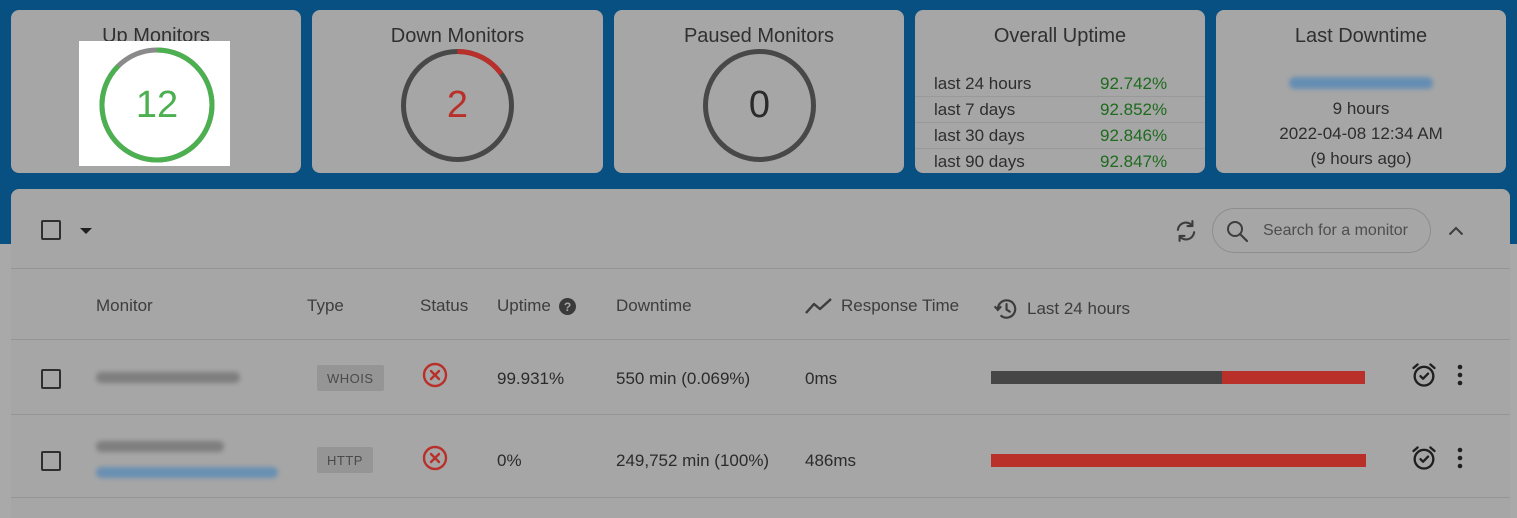 Image resolution: width=1517 pixels, height=518 pixels. What do you see at coordinates (1060, 84) in the screenshot?
I see `uptime-row: last 24 hours 92.742%` at bounding box center [1060, 84].